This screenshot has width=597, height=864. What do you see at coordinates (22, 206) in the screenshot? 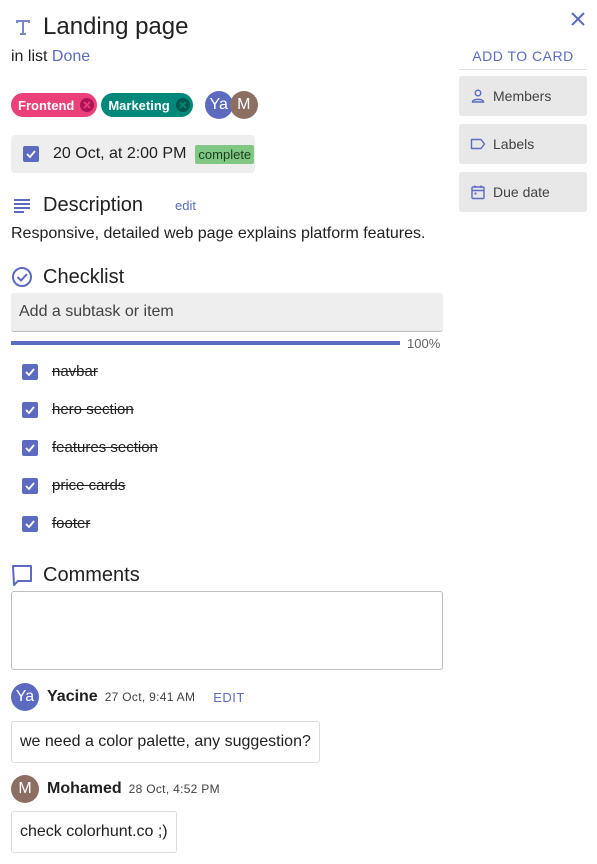
I see `description-icon` at bounding box center [22, 206].